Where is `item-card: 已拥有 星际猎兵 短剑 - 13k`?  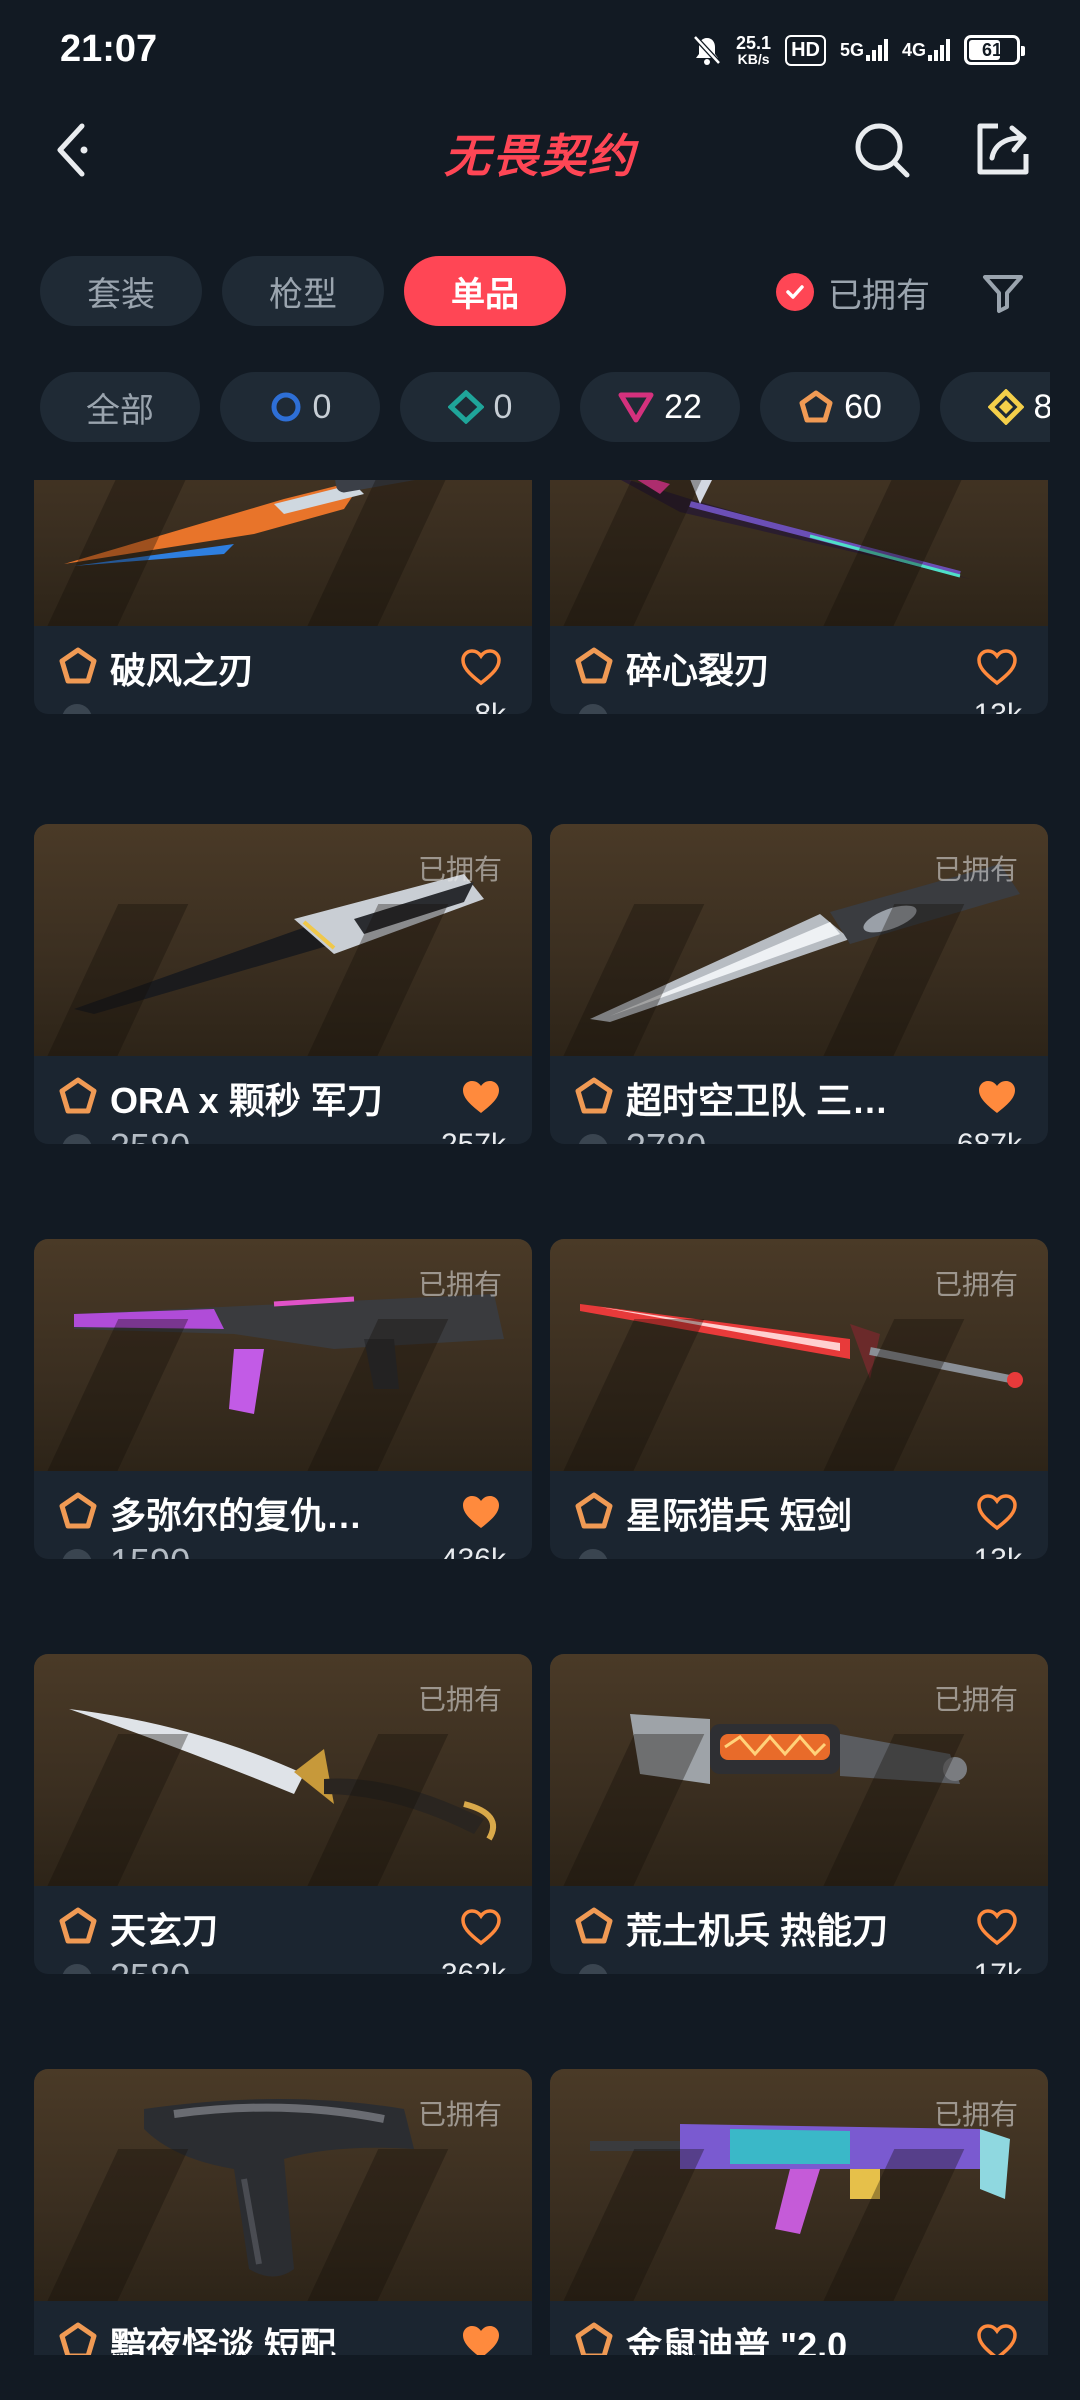 item-card: 已拥有 星际猎兵 短剑 - 13k is located at coordinates (799, 1399).